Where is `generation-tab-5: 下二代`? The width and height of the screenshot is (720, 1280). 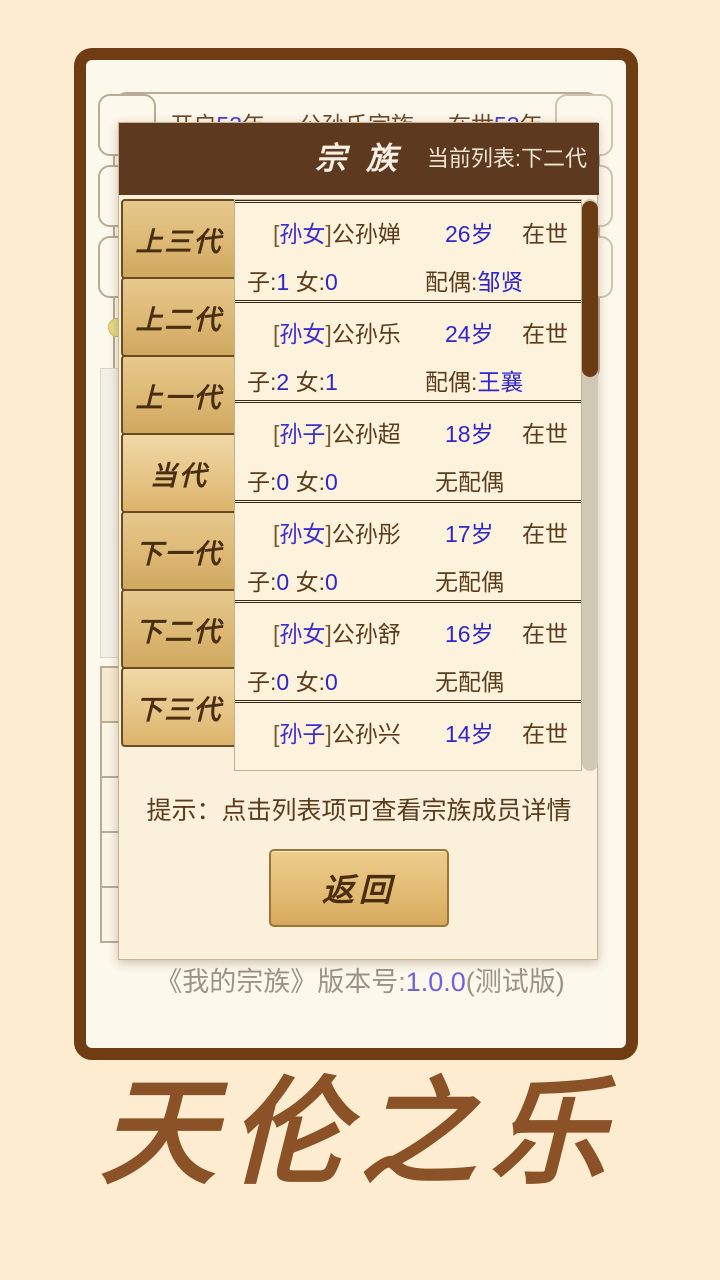
generation-tab-5: 下二代 is located at coordinates (179, 629).